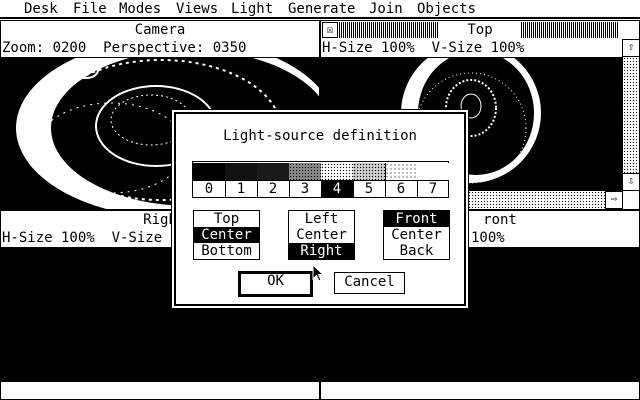  I want to click on right-title: Righ, so click(160, 220).